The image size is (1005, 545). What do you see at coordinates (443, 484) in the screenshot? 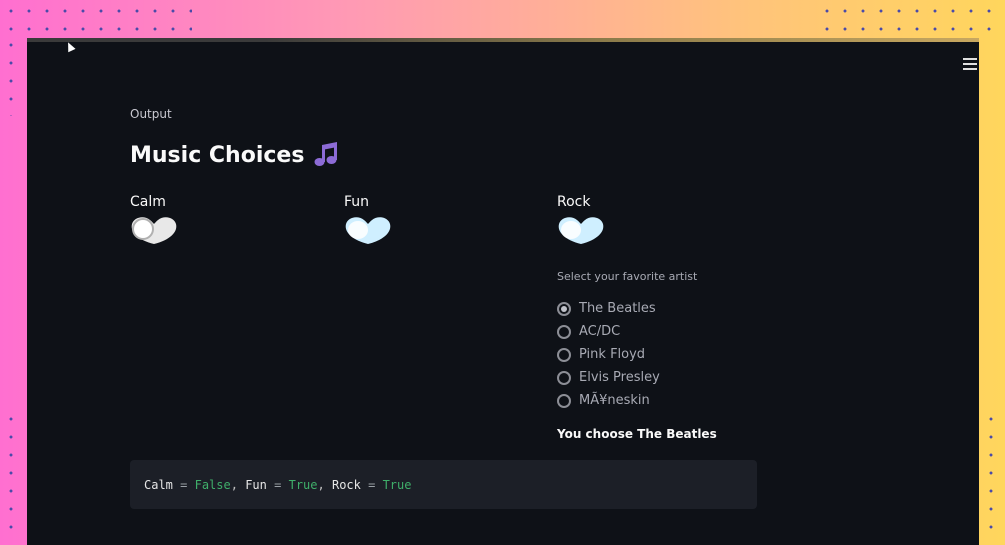
I see `code-output-box: Calm = False, Fun = True, Rock = True` at bounding box center [443, 484].